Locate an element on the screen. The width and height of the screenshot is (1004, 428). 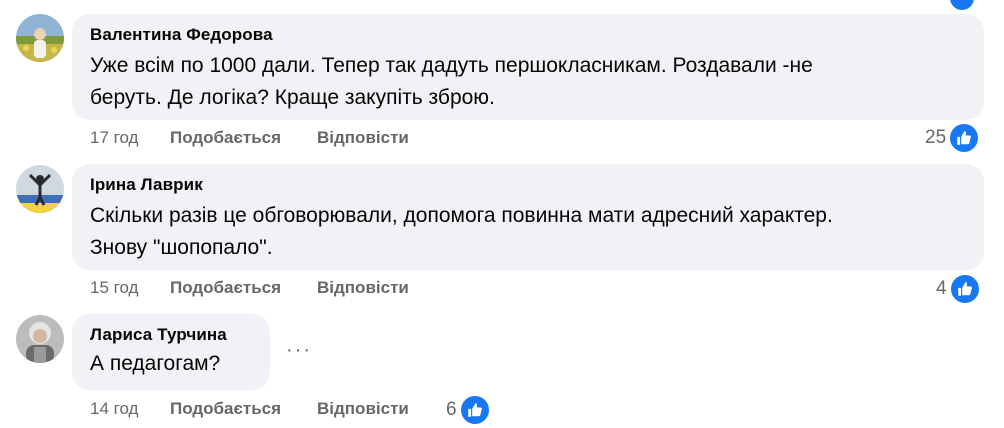
more-options-button: ··· is located at coordinates (299, 350).